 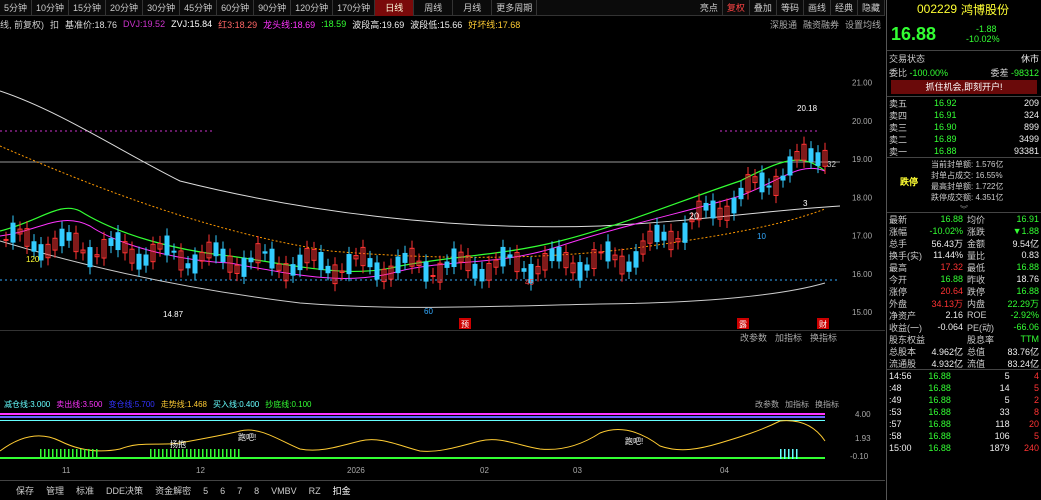 What do you see at coordinates (192, 24) in the screenshot?
I see `zvj-value: ZVJ:15.84` at bounding box center [192, 24].